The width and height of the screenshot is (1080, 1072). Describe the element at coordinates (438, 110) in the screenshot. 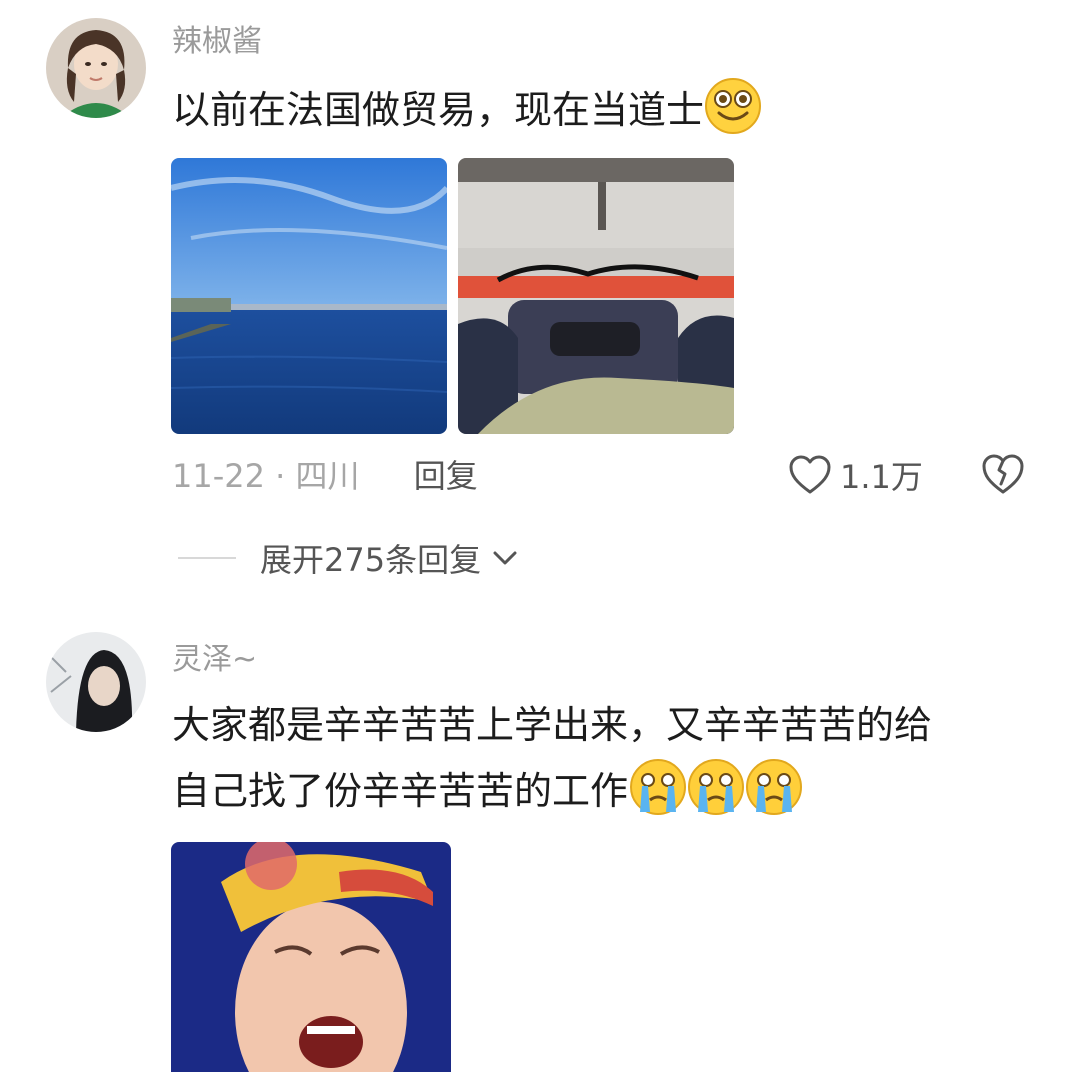

I see `comment-text-content: 以前在法国做贸易，现在当道士` at that location.